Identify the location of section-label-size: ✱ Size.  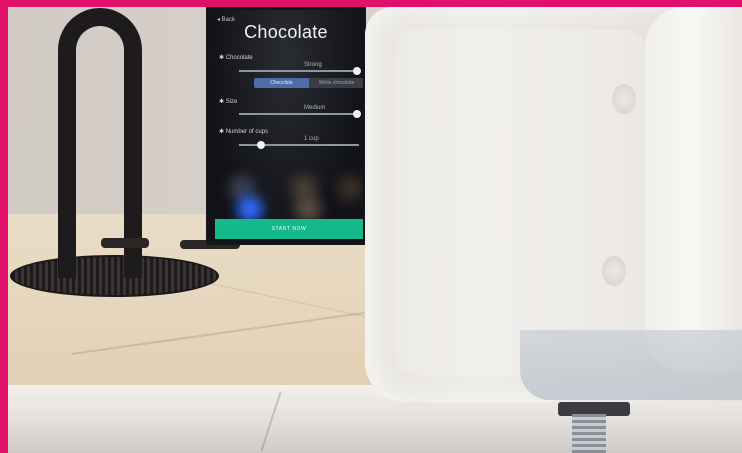
(228, 102).